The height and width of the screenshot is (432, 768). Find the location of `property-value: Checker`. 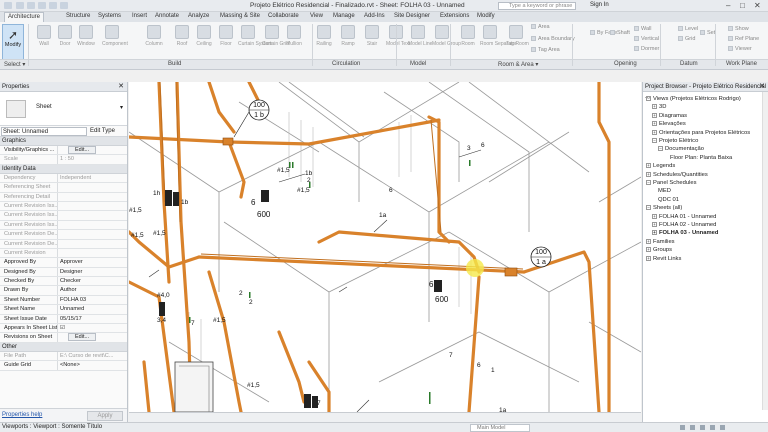

property-value: Checker is located at coordinates (92, 281).